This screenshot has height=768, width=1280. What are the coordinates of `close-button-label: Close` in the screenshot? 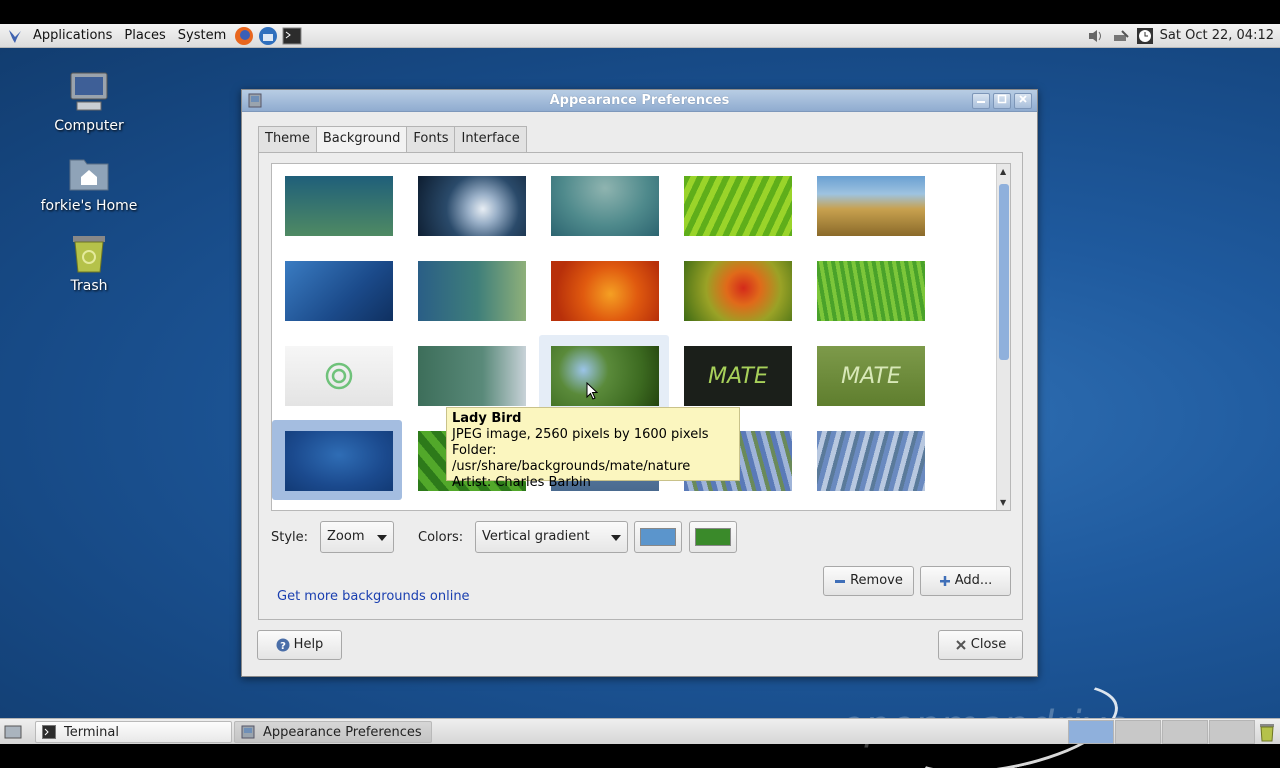 It's located at (988, 644).